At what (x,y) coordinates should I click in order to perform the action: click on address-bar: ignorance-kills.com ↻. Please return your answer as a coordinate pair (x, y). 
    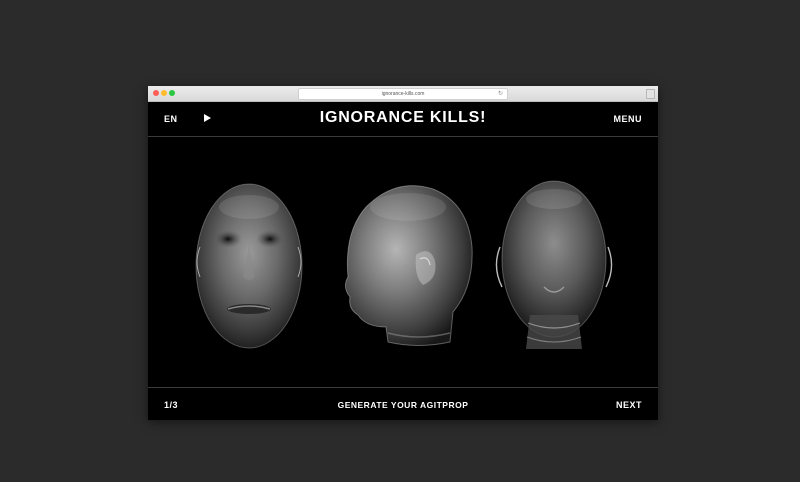
    Looking at the image, I should click on (403, 94).